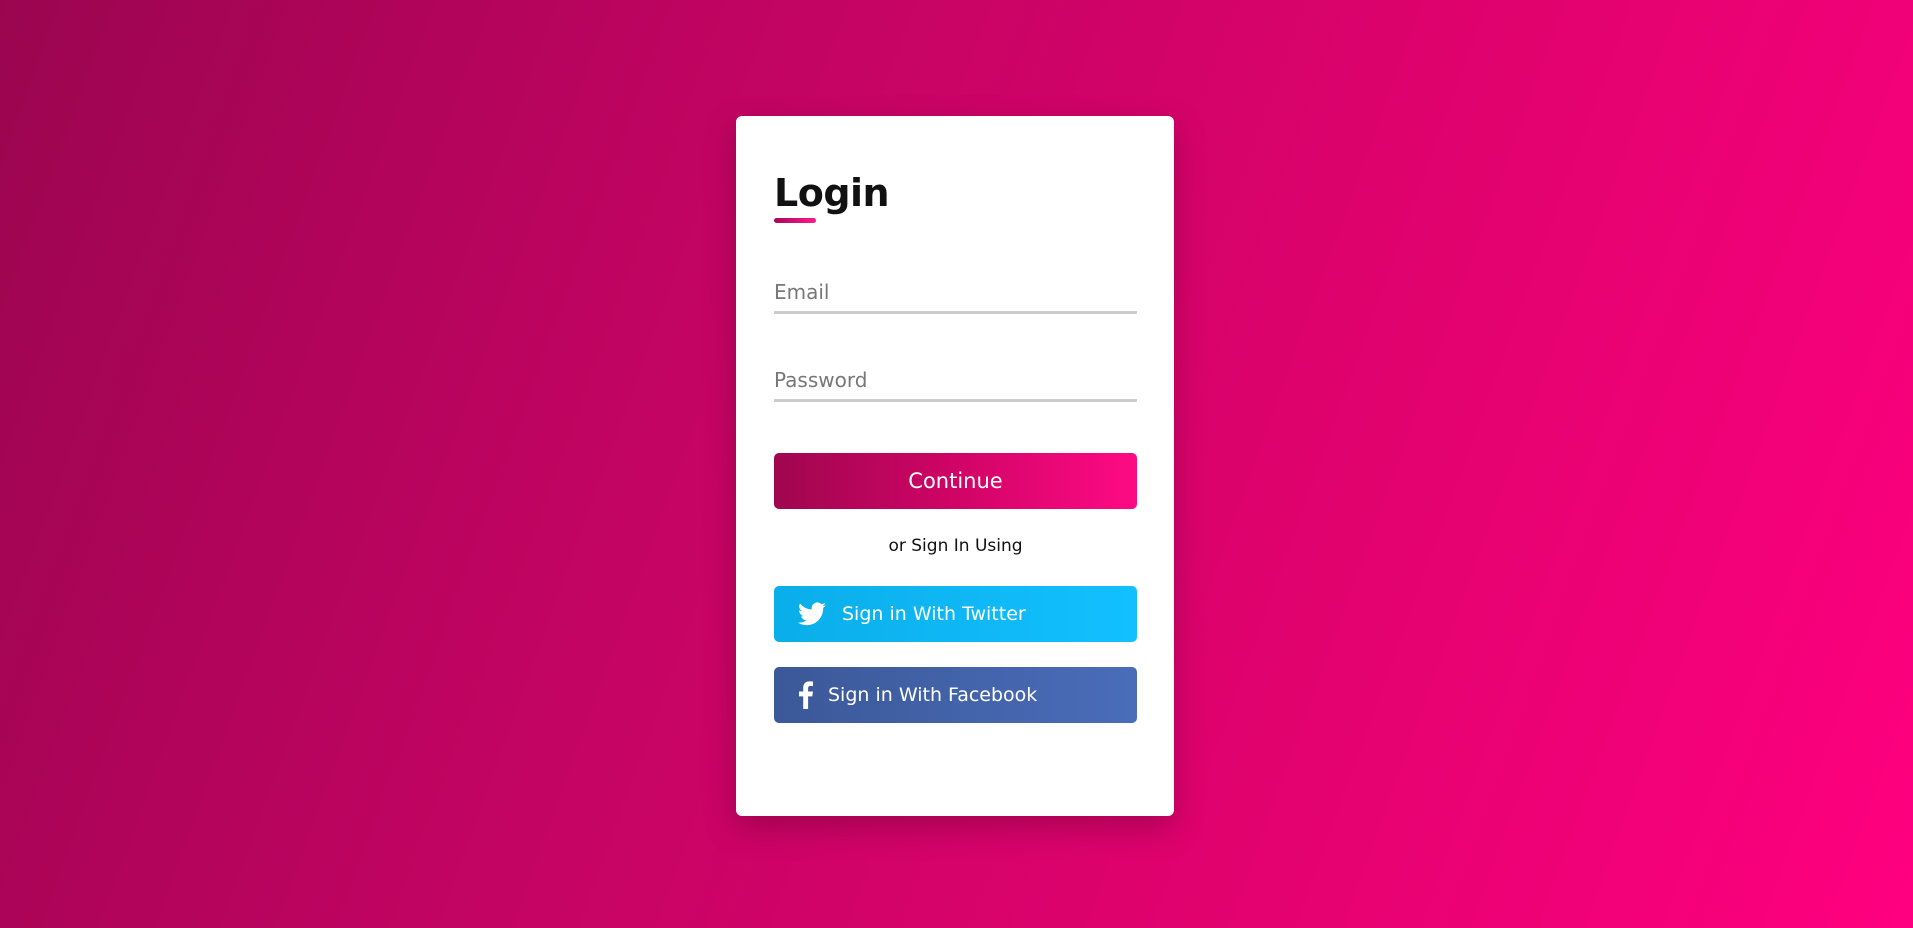  Describe the element at coordinates (795, 220) in the screenshot. I see `title-underline` at that location.